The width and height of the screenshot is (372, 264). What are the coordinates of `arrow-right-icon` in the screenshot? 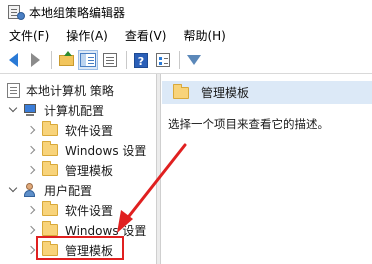 It's located at (35, 60).